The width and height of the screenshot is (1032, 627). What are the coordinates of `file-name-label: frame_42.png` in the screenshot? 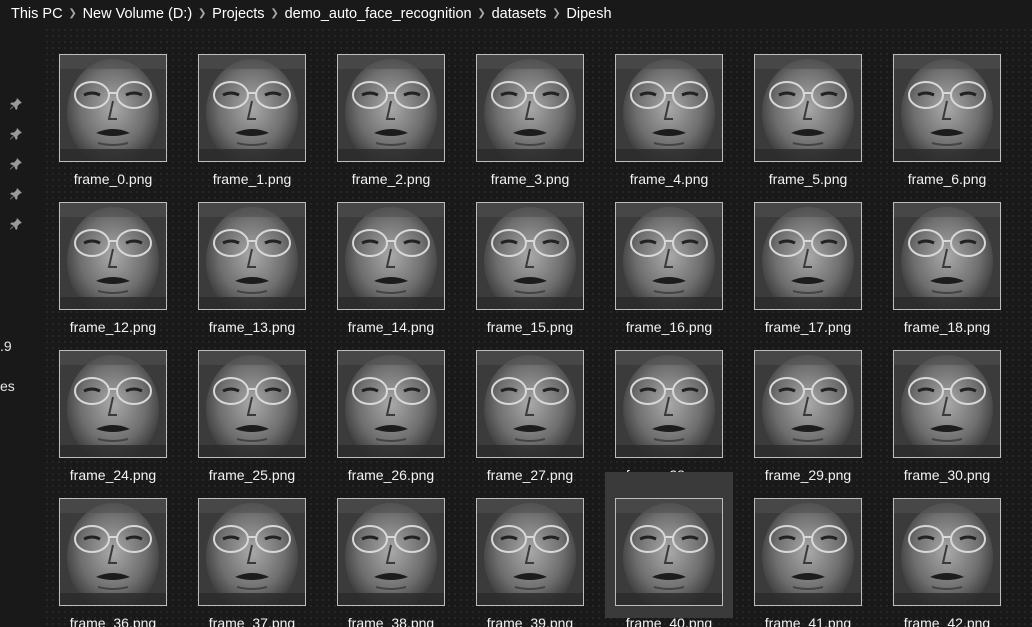 It's located at (947, 621).